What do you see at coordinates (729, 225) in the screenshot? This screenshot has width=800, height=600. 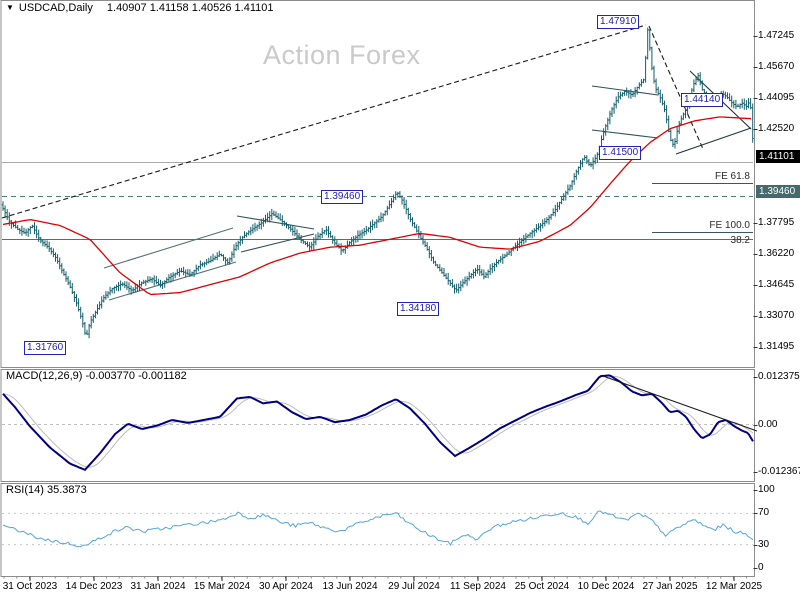 I see `fe-100-0-label: FE 100.0` at bounding box center [729, 225].